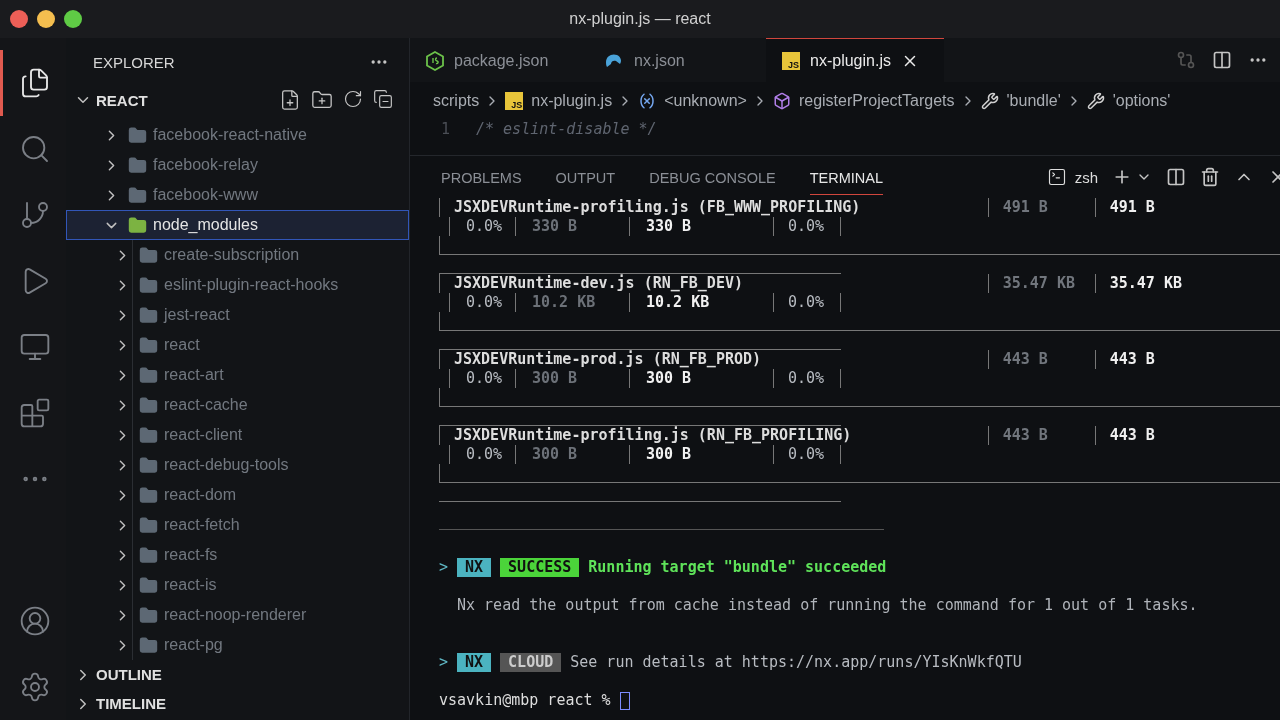  Describe the element at coordinates (456, 101) in the screenshot. I see `breadcrumb-item: scripts` at that location.